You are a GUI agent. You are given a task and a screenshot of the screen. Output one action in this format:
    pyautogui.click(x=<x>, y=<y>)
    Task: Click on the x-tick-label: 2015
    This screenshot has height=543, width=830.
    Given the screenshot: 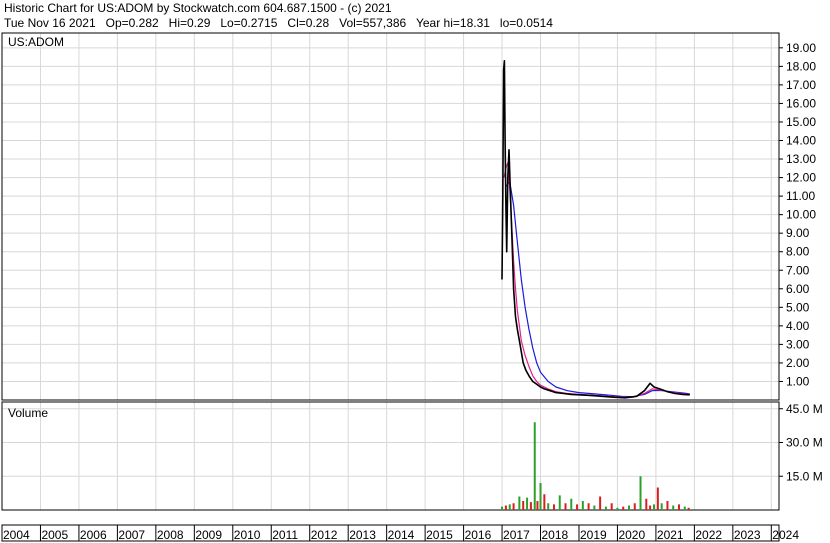 What is the action you would take?
    pyautogui.click(x=439, y=535)
    